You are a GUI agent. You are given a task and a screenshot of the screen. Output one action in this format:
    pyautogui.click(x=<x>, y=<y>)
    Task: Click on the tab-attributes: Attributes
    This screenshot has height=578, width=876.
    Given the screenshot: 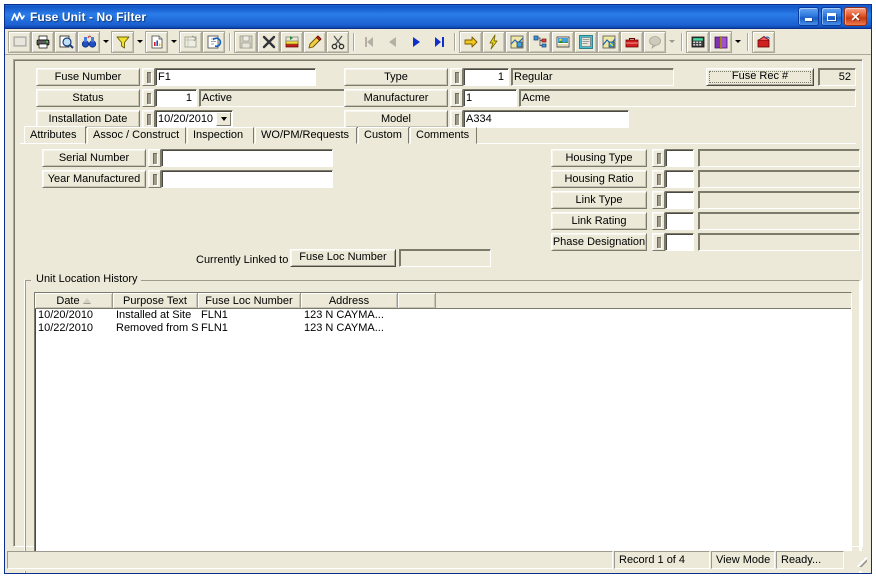 What is the action you would take?
    pyautogui.click(x=55, y=135)
    